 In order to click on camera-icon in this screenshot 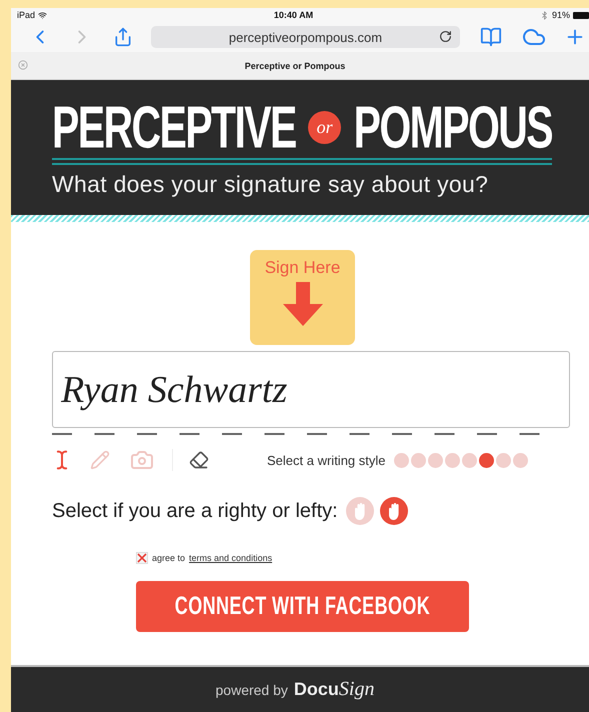, I will do `click(142, 460)`.